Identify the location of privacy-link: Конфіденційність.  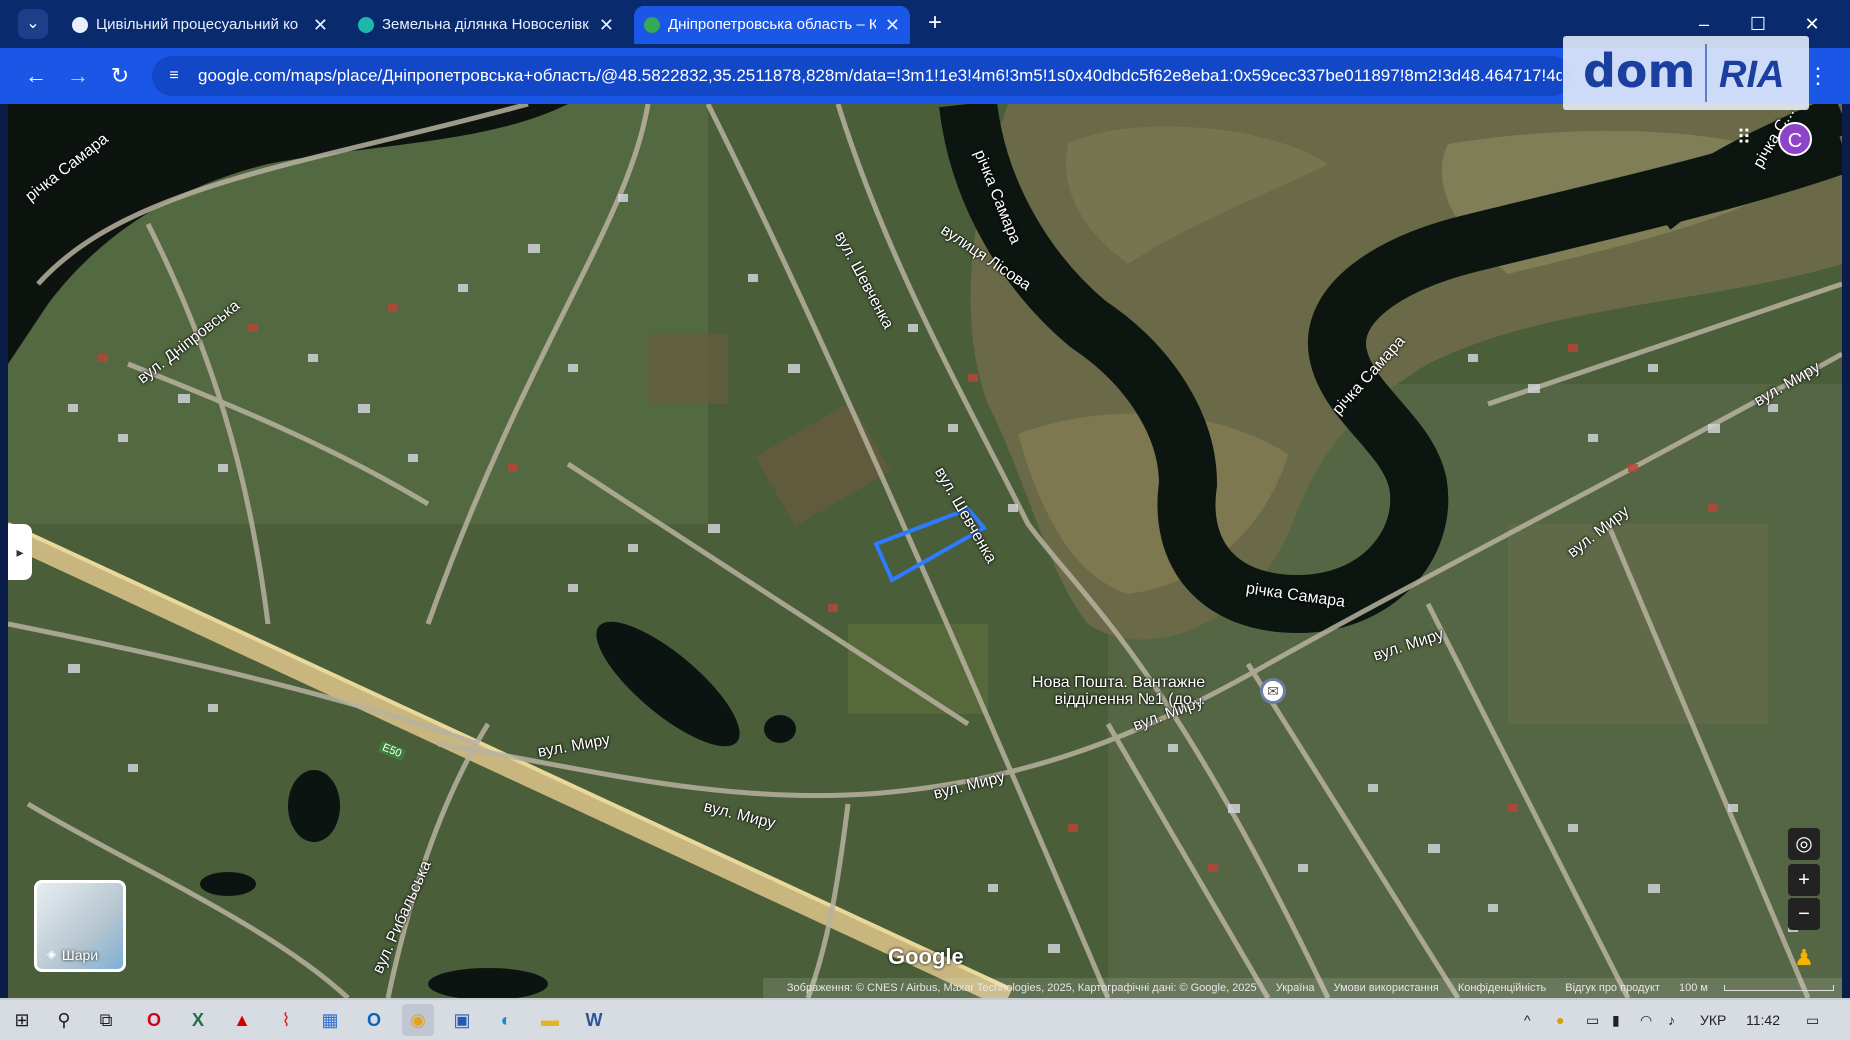
(1502, 988).